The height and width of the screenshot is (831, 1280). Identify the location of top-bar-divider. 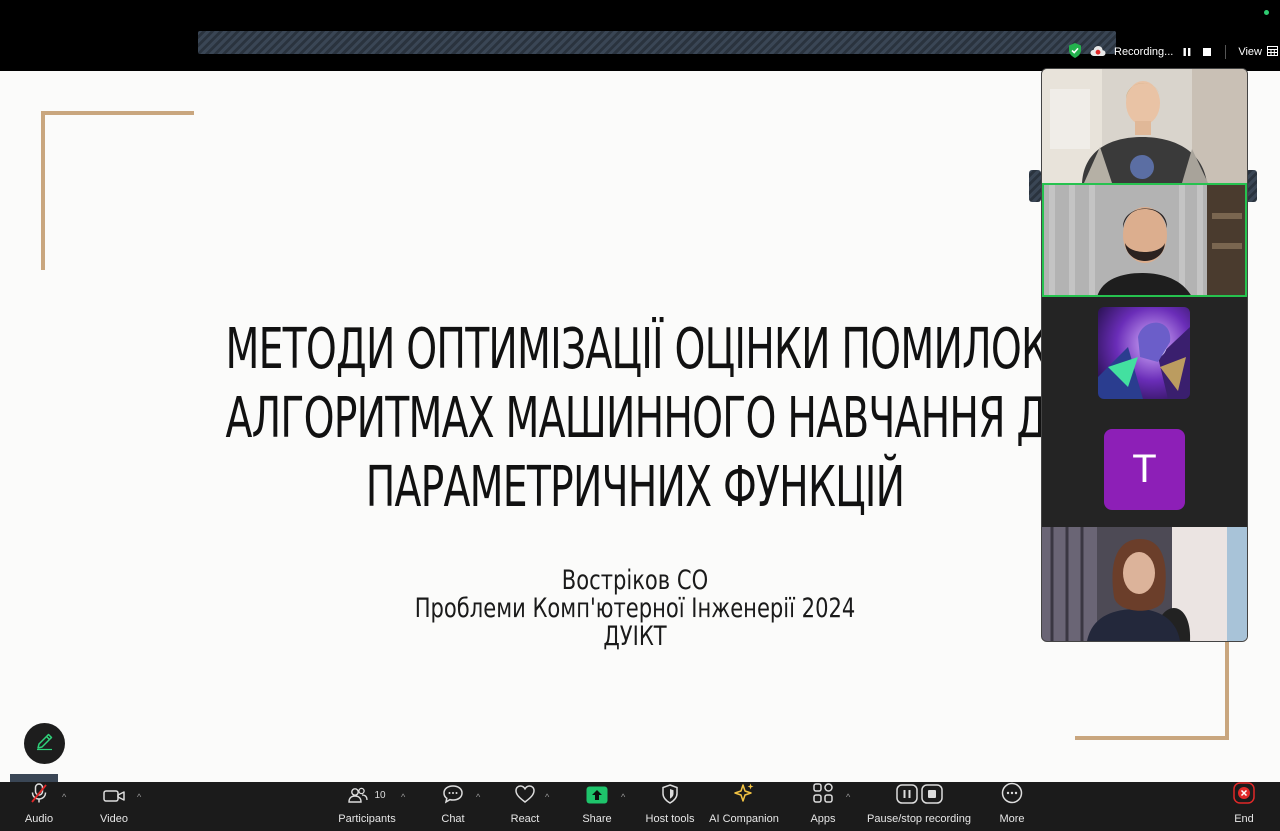
(1226, 52).